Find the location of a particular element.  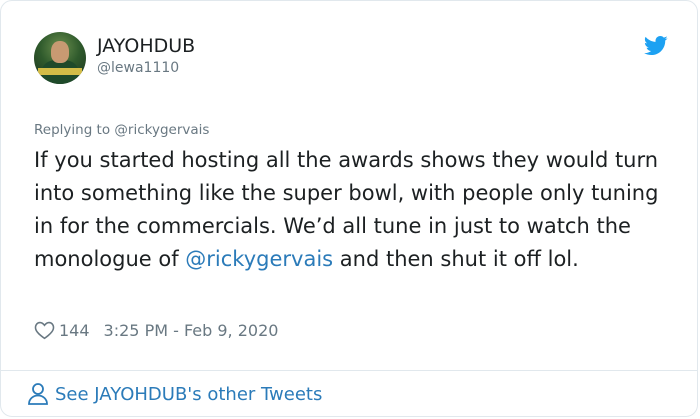

tweet-timestamp: 3:25 PM - Feb 9, 2020 is located at coordinates (191, 330).